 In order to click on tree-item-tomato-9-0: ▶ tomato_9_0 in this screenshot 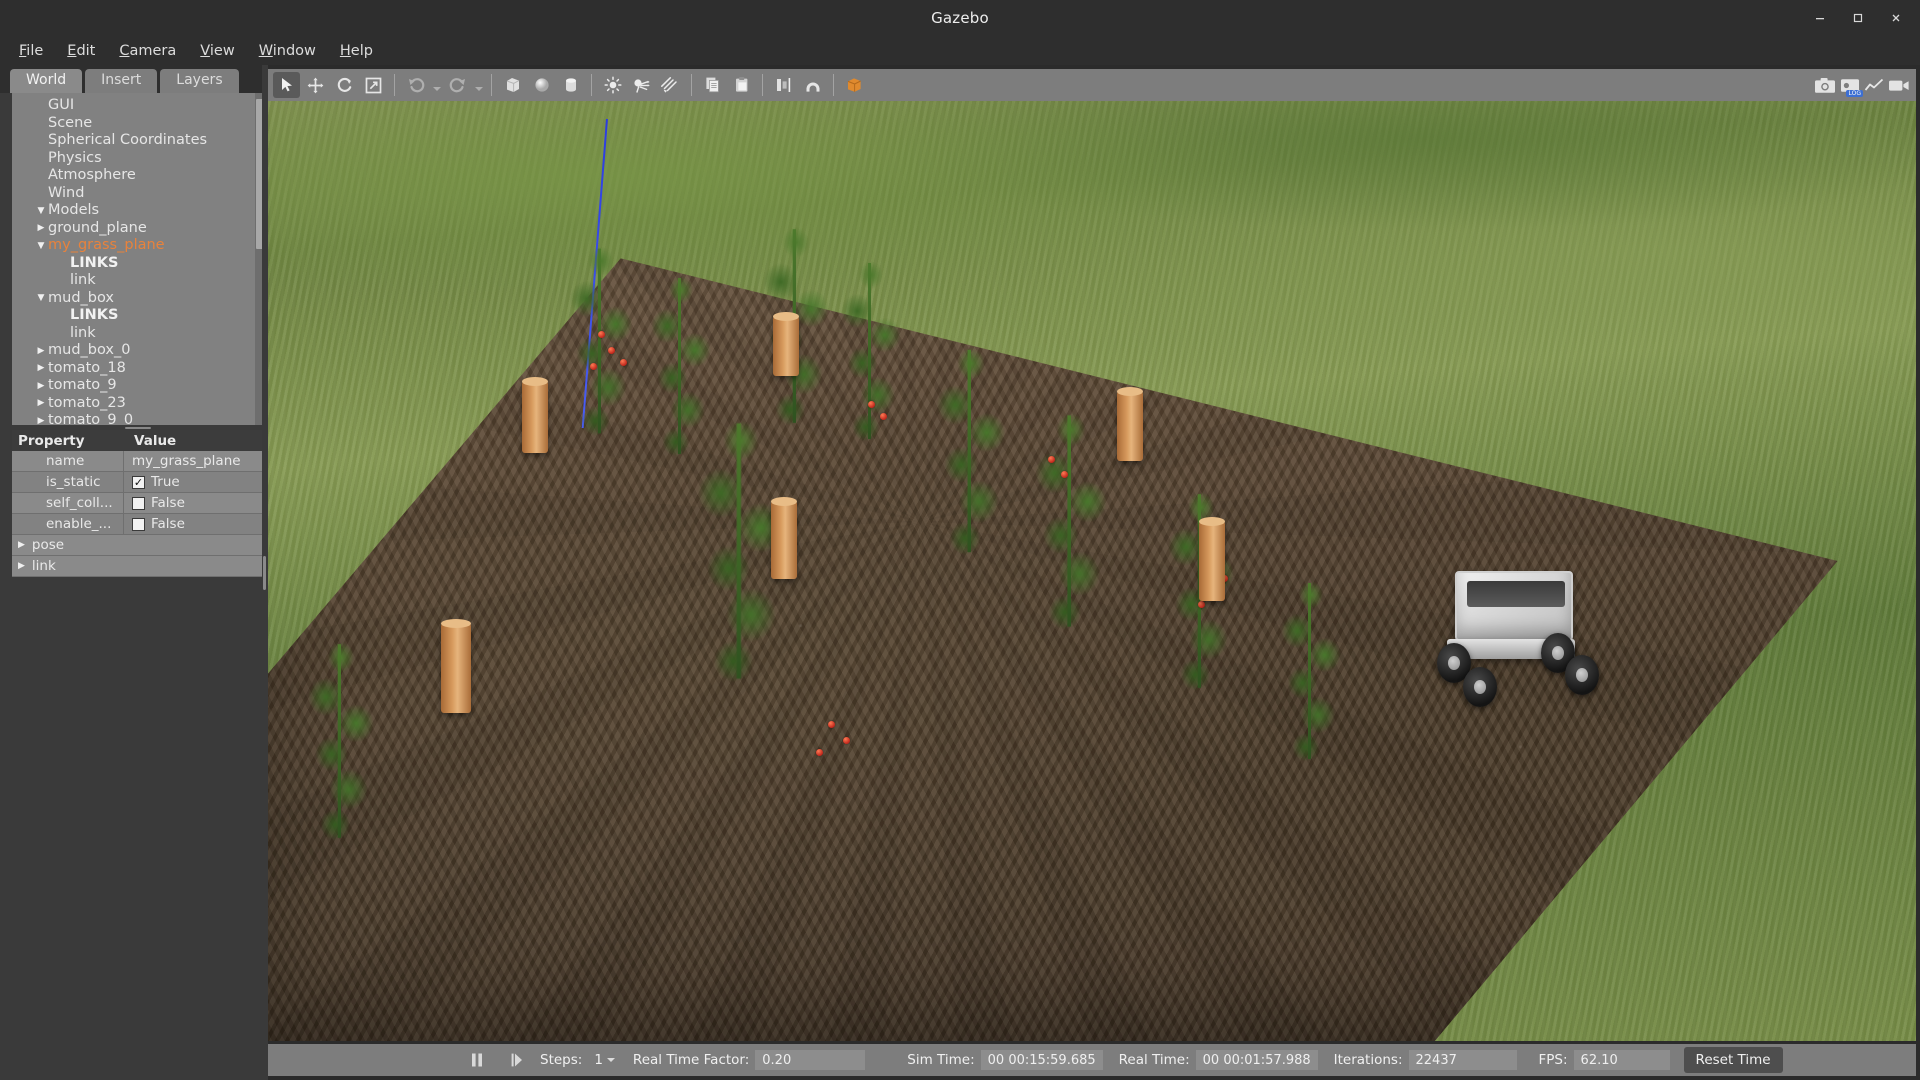, I will do `click(138, 418)`.